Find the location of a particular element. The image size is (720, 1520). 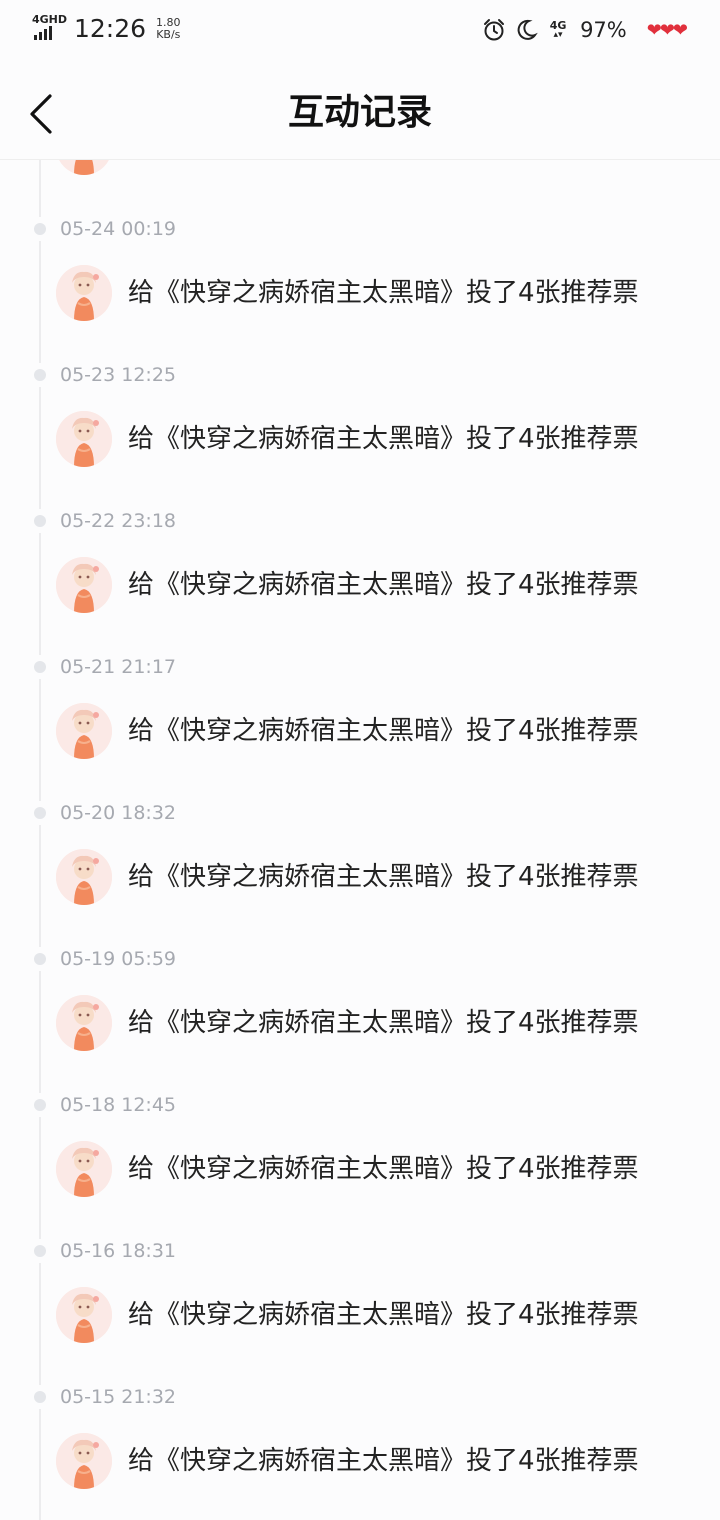

network-speed: 1.80 KB/s is located at coordinates (168, 29).